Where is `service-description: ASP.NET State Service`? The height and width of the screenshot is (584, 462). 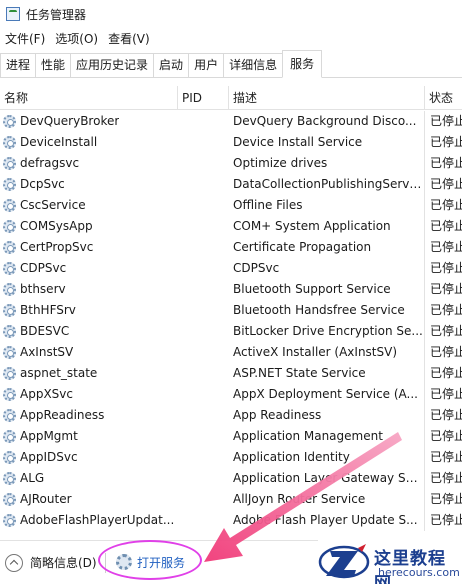 service-description: ASP.NET State Service is located at coordinates (299, 373).